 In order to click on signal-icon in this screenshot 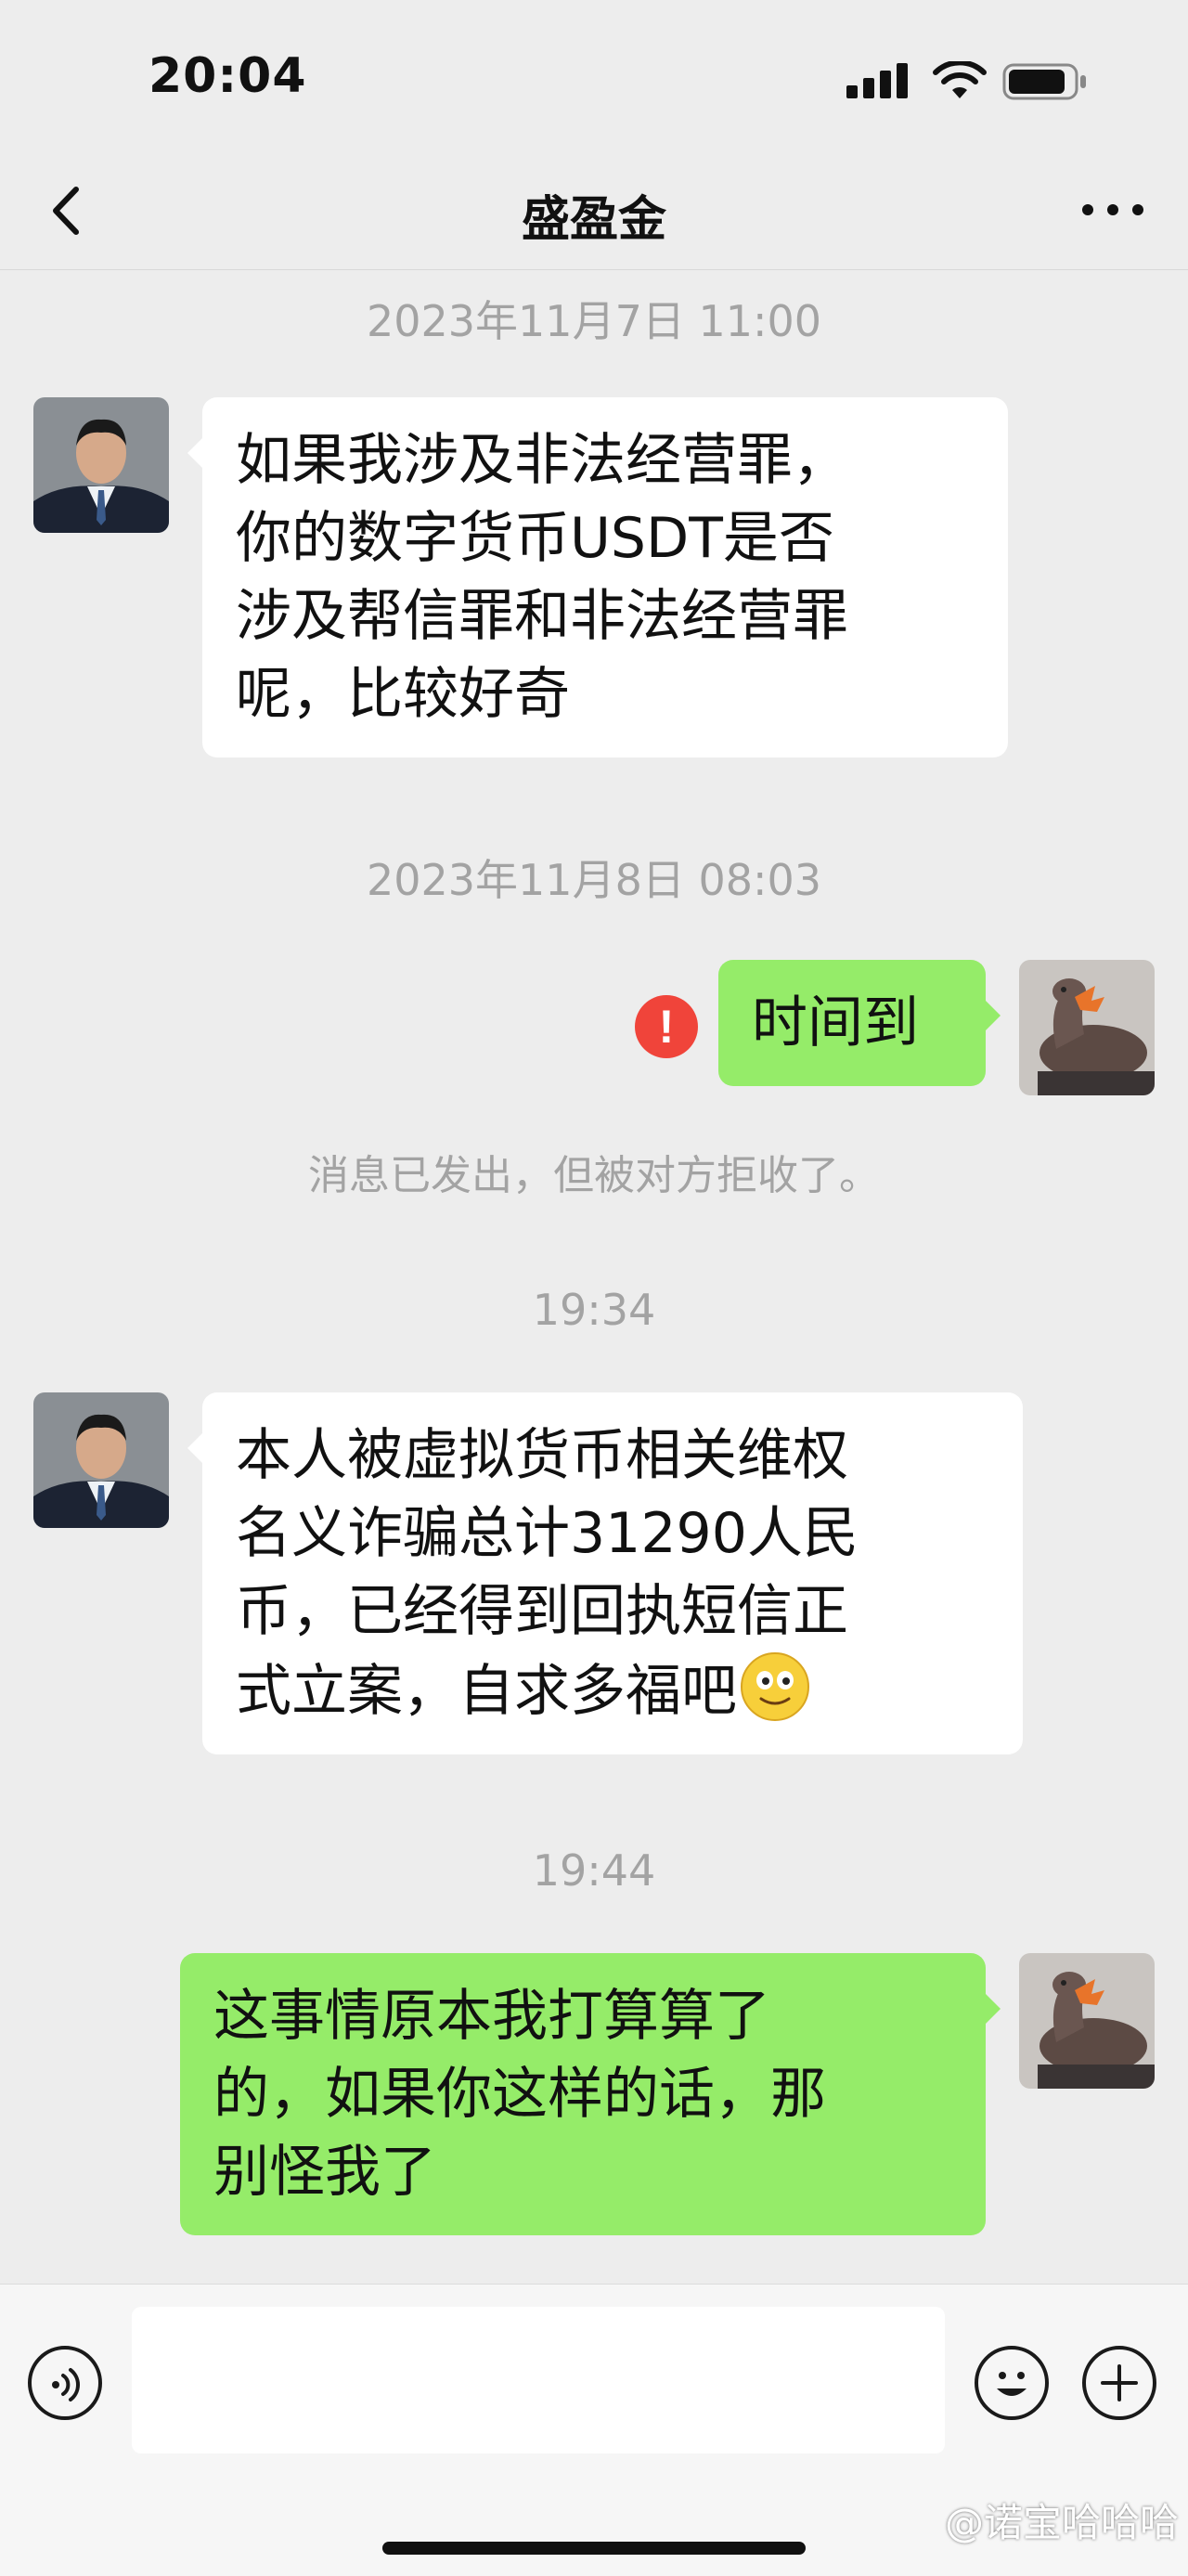, I will do `click(878, 81)`.